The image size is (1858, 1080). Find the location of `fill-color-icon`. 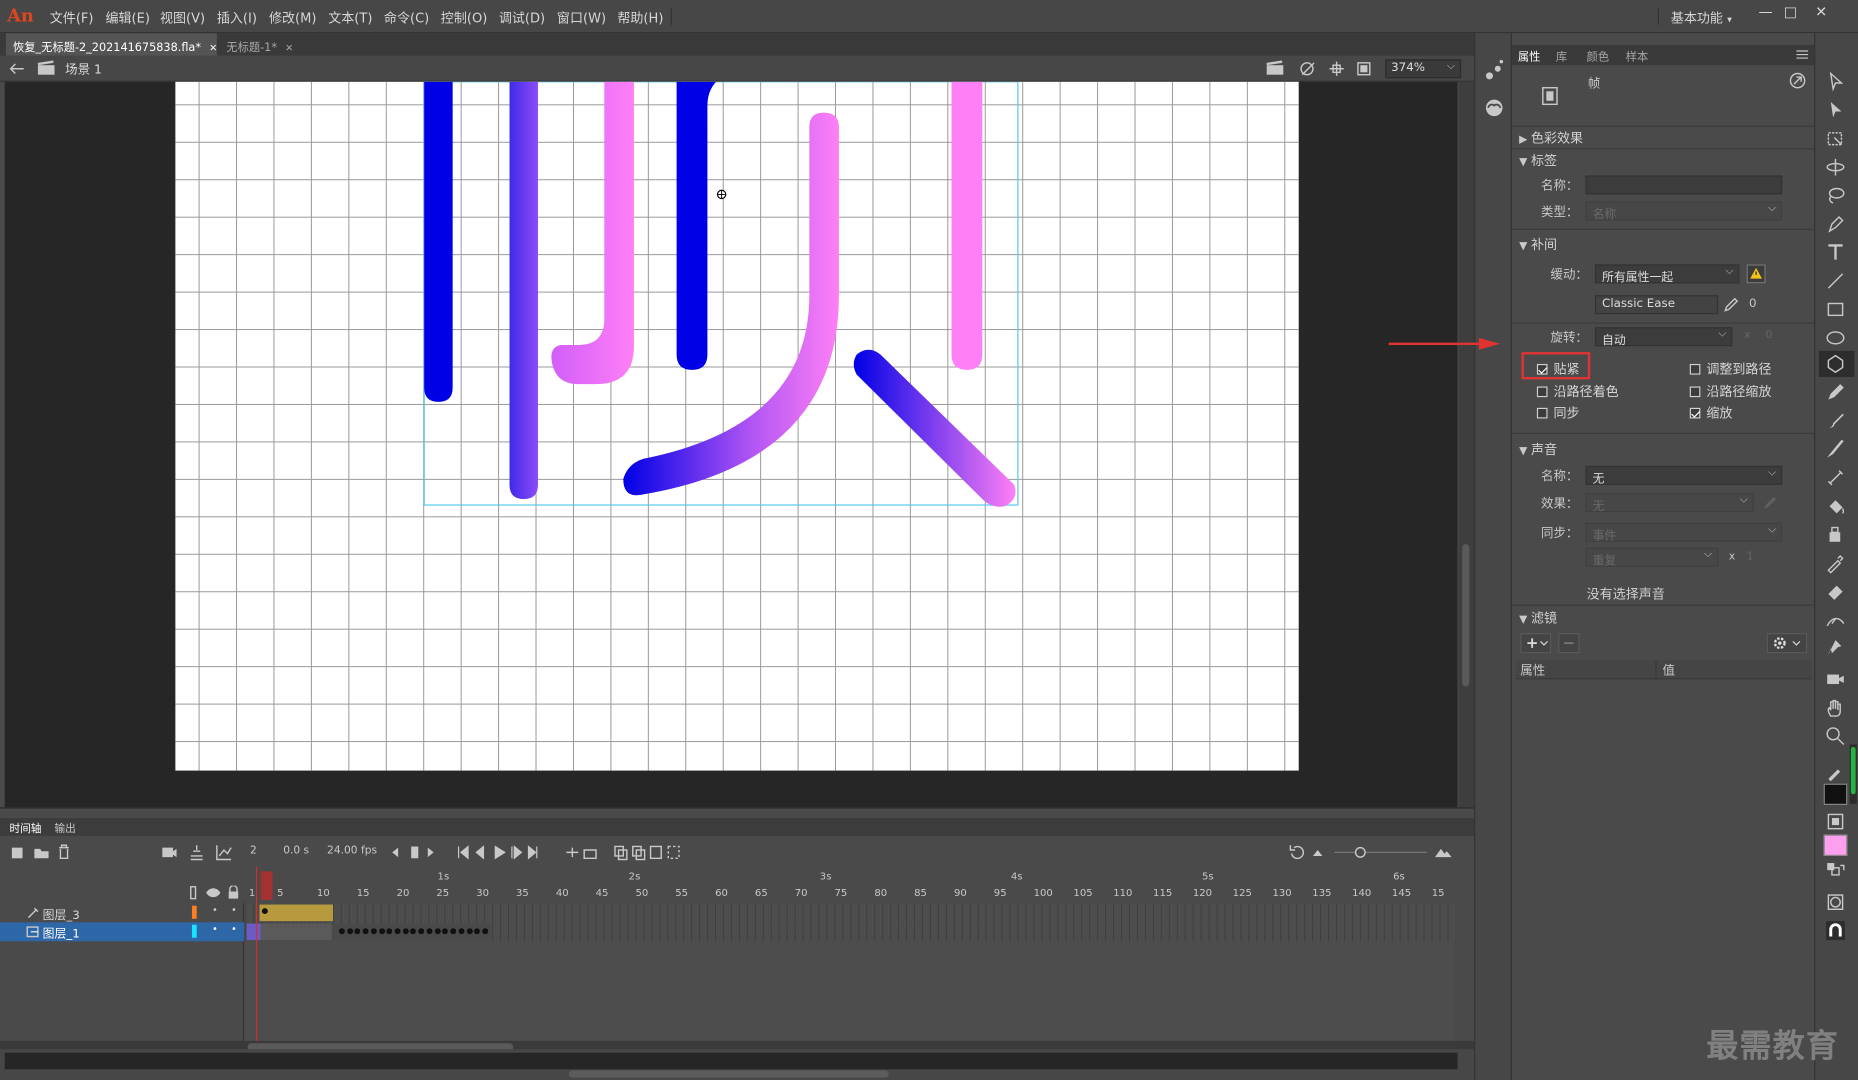

fill-color-icon is located at coordinates (1835, 821).